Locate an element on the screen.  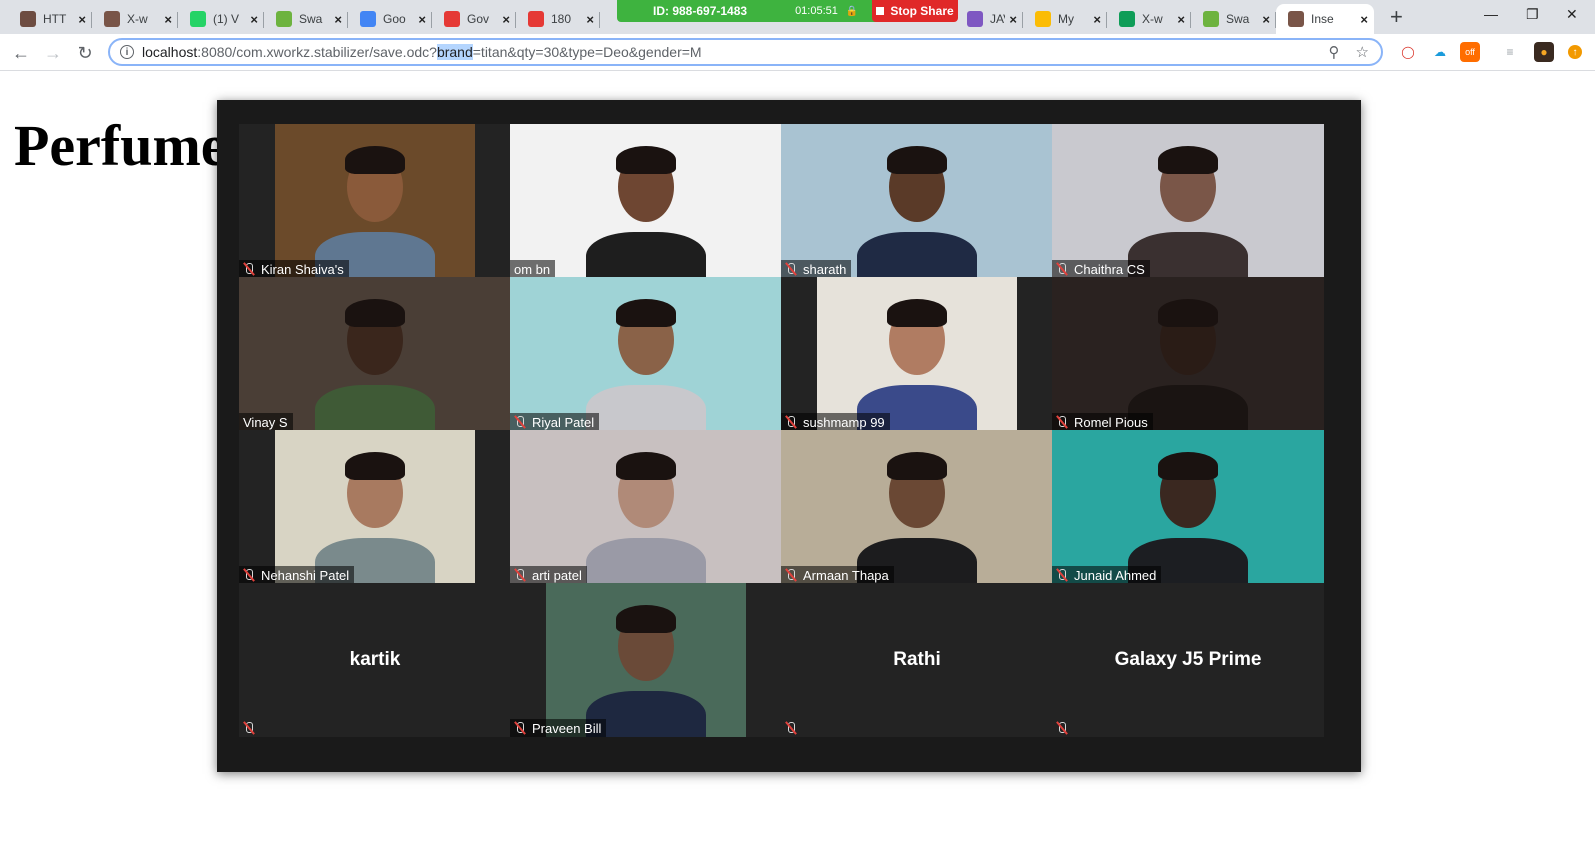
participant-tile: Galaxy J5 Prime is located at coordinates (1188, 660).